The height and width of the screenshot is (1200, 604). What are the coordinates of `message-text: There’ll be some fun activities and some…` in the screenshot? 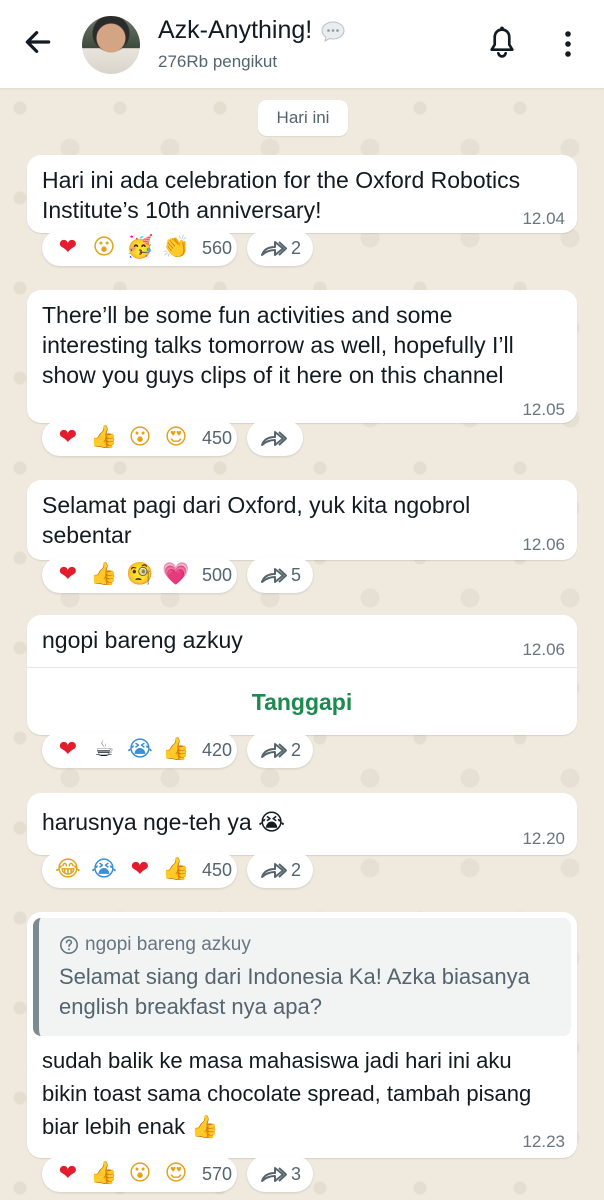 It's located at (278, 345).